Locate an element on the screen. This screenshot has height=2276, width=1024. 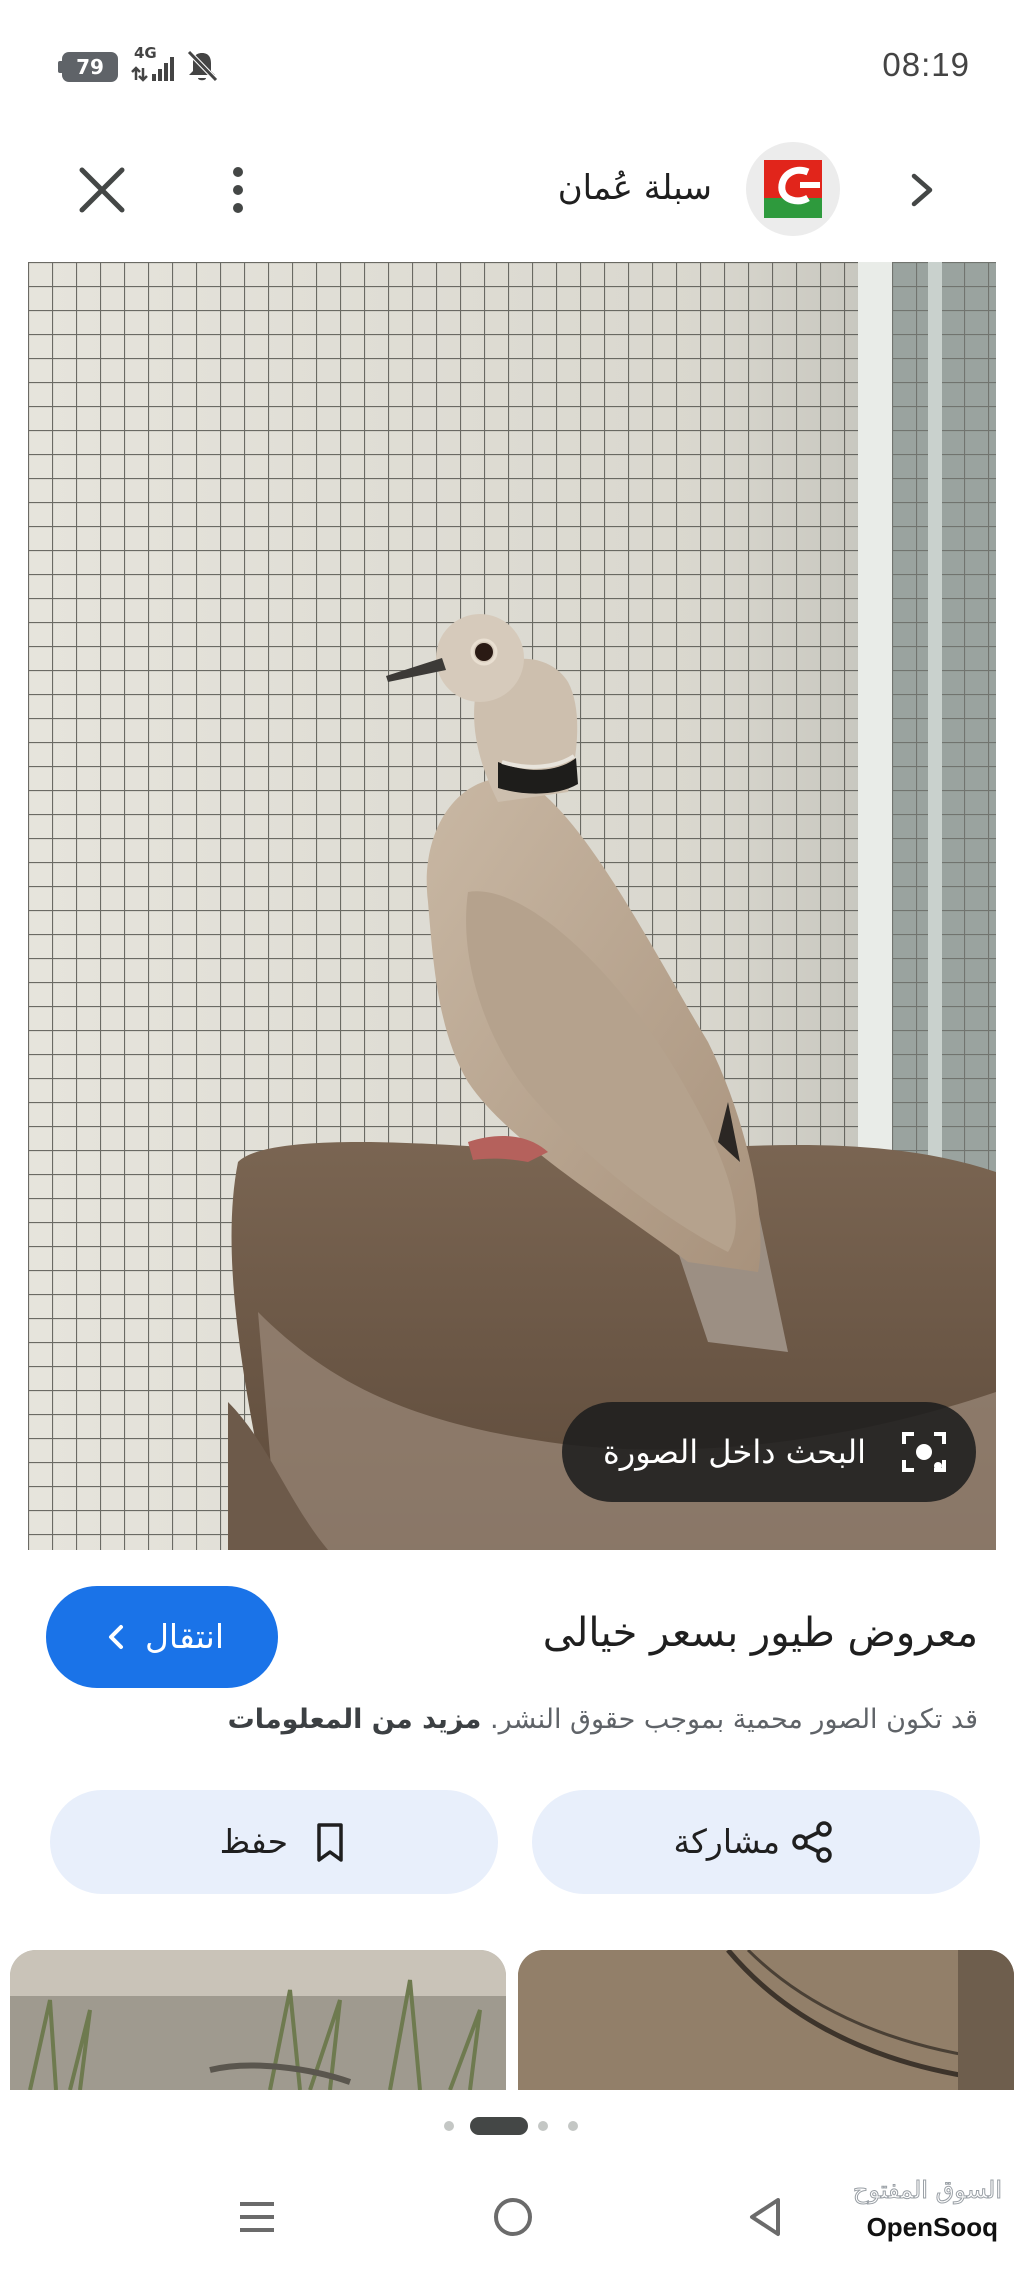
search-inside-image-button: البحث داخل الصورة is located at coordinates (769, 1452).